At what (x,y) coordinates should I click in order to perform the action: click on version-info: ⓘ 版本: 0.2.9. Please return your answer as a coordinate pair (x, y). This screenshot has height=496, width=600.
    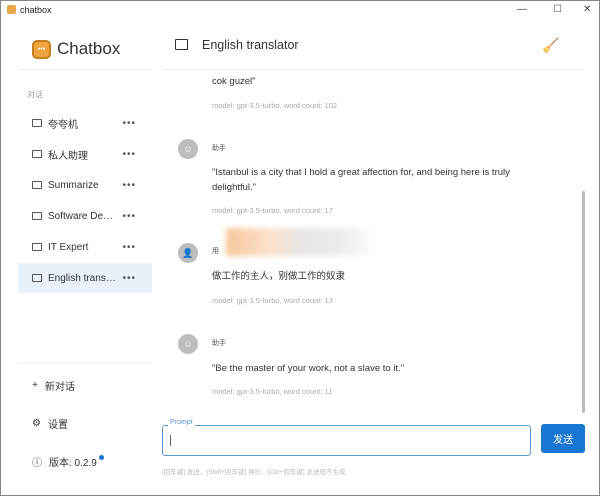
    Looking at the image, I should click on (68, 461).